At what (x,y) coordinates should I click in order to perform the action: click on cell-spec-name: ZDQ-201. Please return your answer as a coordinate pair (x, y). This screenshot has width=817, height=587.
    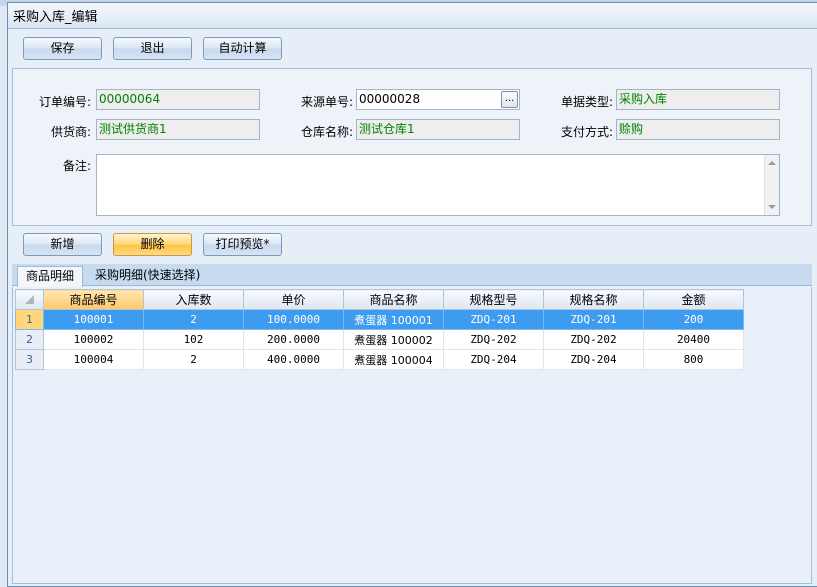
    Looking at the image, I should click on (593, 319).